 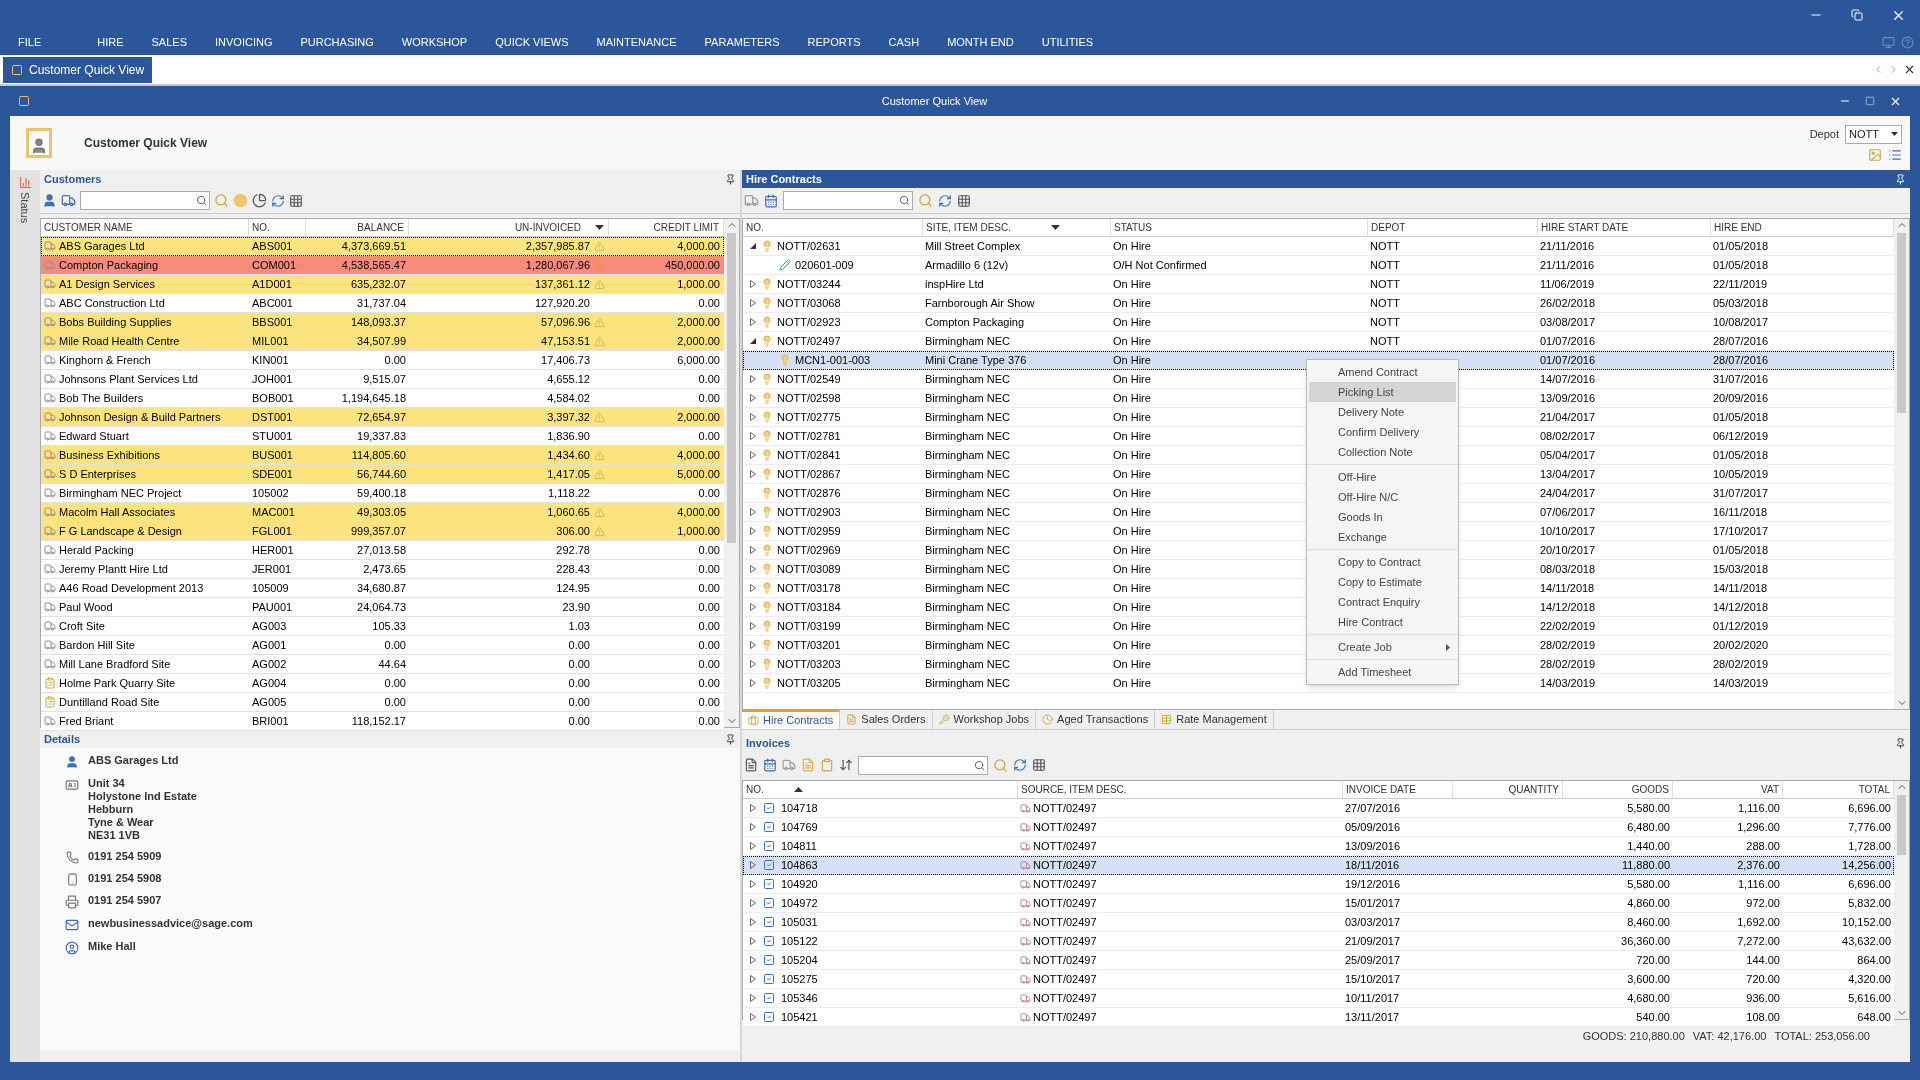 What do you see at coordinates (1074, 789) in the screenshot?
I see `column-header: SOURCE, ITEM DESC.` at bounding box center [1074, 789].